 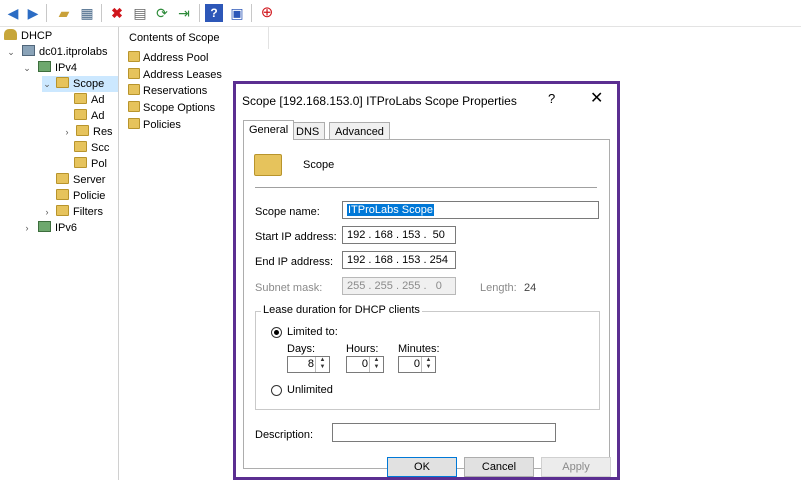 What do you see at coordinates (167, 91) in the screenshot?
I see `list-item-reservations: Reservations` at bounding box center [167, 91].